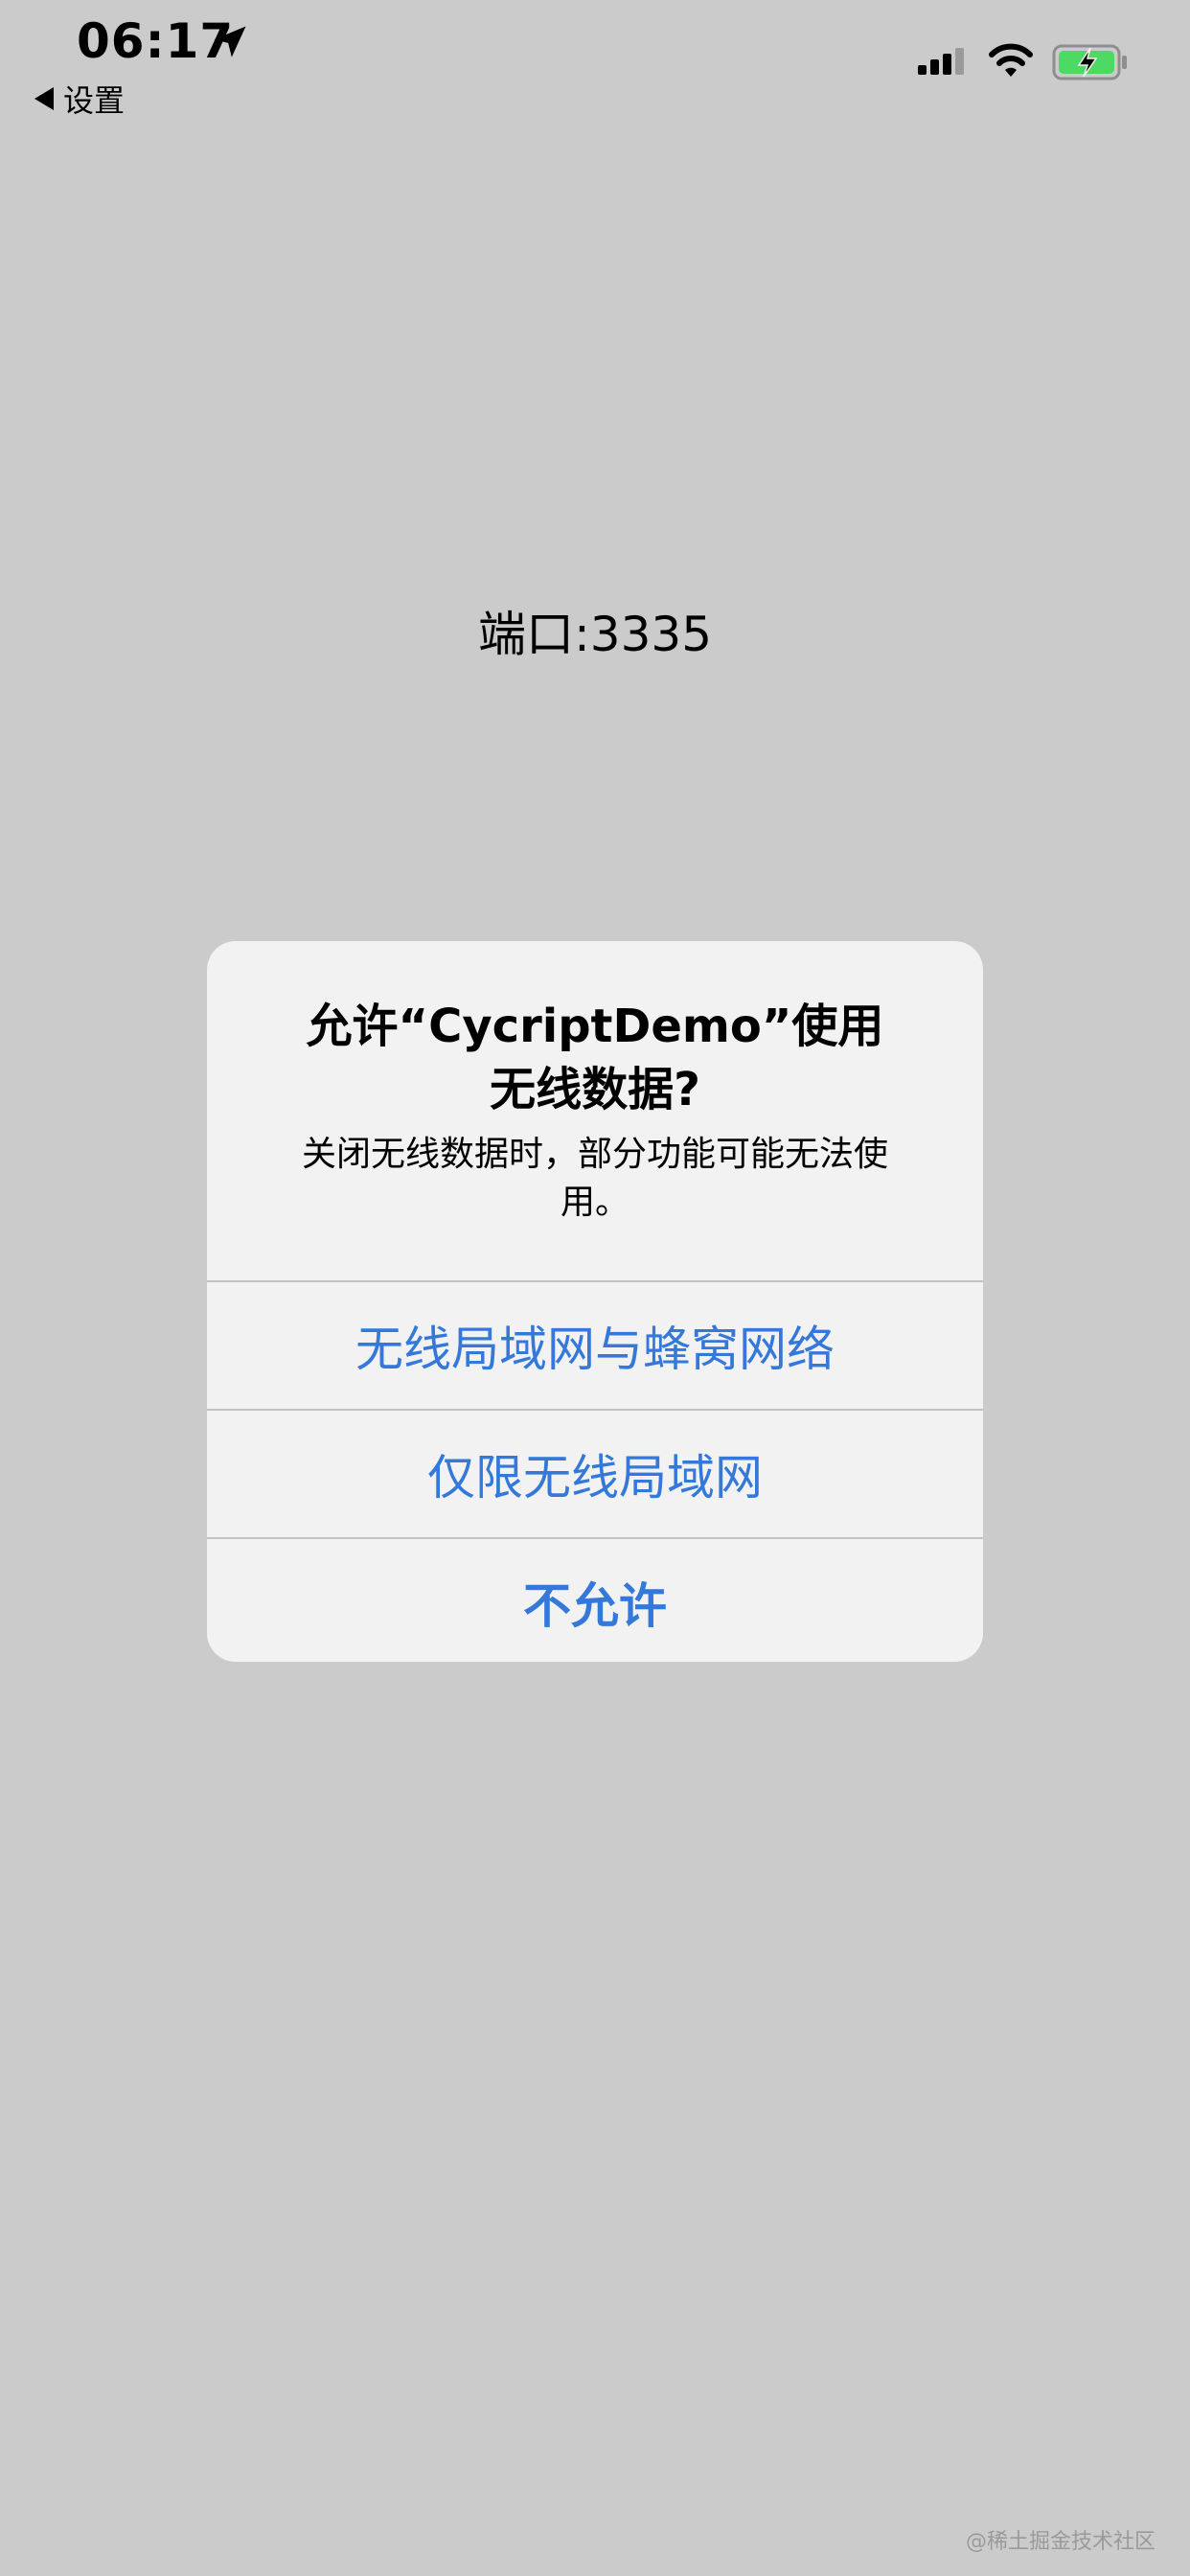 The height and width of the screenshot is (2576, 1190). Describe the element at coordinates (595, 1599) in the screenshot. I see `dont-allow-button: 不允许` at that location.